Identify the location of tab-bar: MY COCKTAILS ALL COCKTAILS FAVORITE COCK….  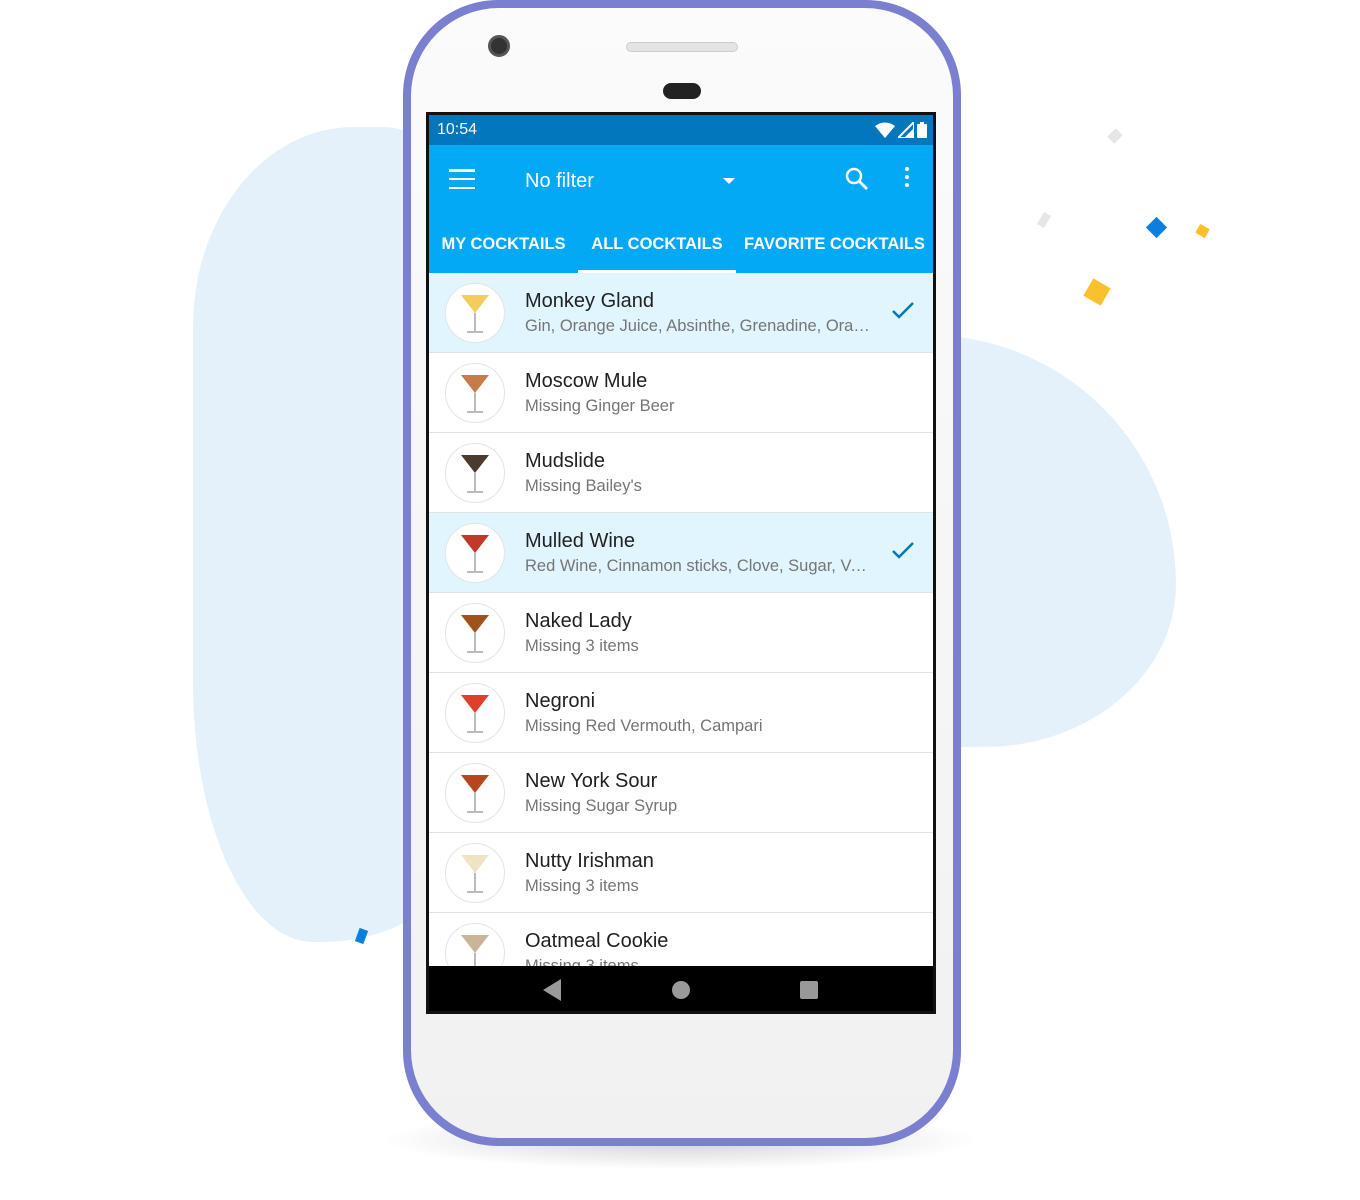
(681, 244).